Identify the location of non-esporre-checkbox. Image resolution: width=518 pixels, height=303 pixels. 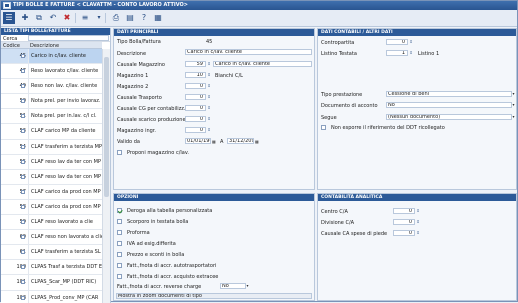
(323, 127).